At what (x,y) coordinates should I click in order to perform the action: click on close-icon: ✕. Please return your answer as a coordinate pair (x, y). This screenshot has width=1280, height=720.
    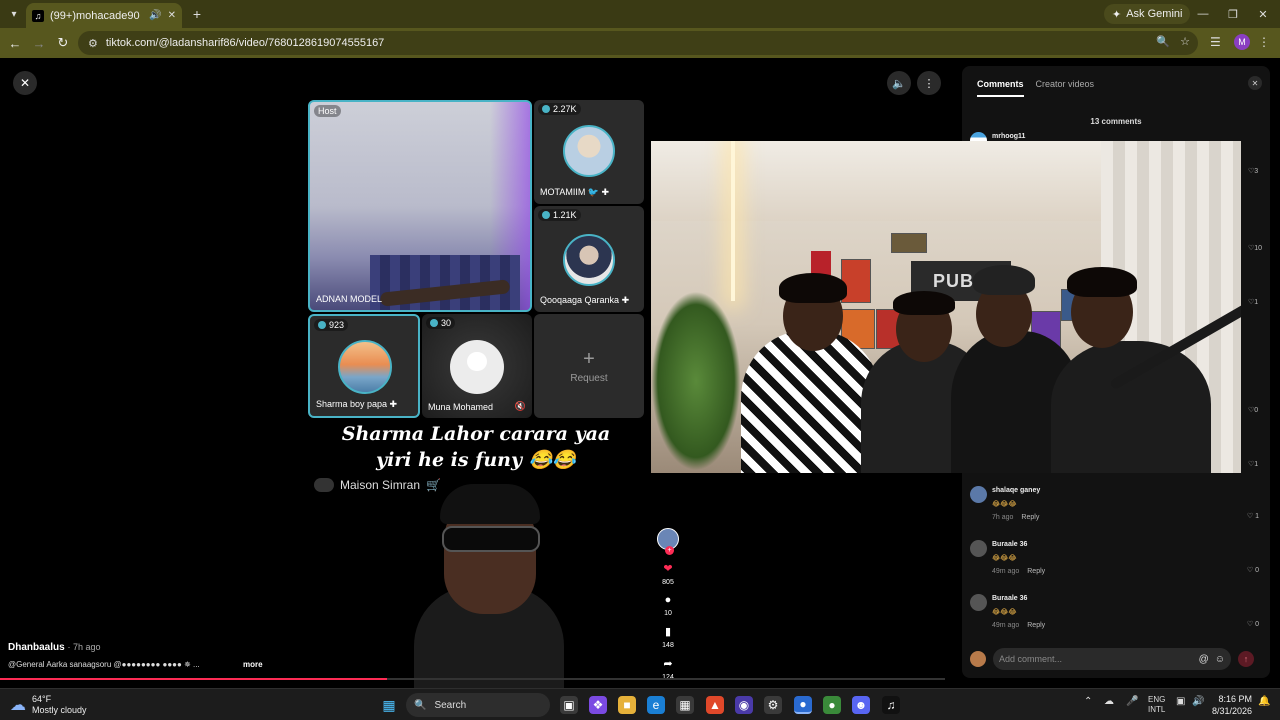
    Looking at the image, I should click on (25, 83).